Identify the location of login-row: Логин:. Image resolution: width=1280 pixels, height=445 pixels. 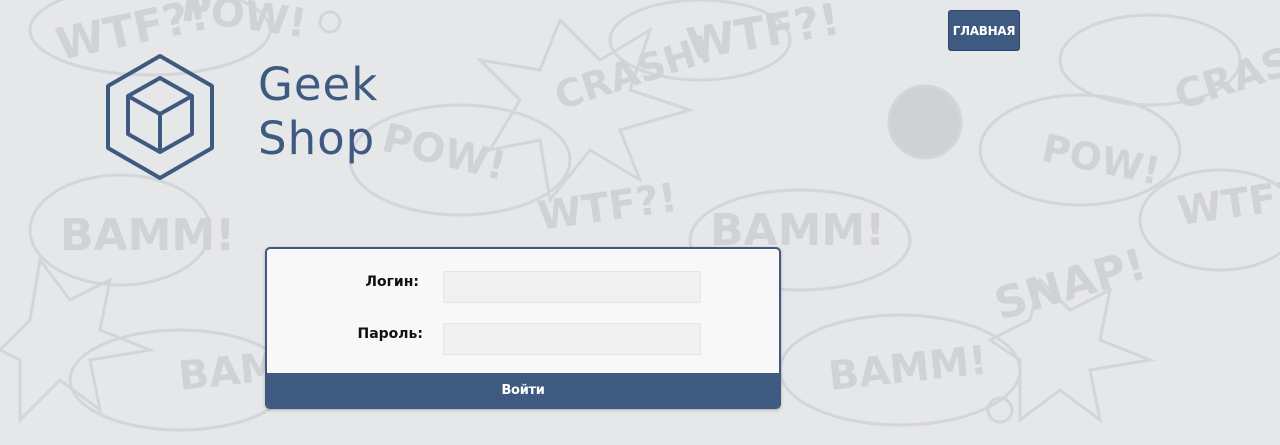
(523, 287).